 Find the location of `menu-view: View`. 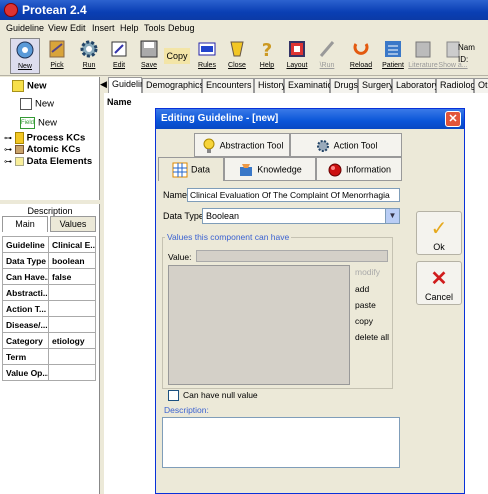

menu-view: View is located at coordinates (57, 28).